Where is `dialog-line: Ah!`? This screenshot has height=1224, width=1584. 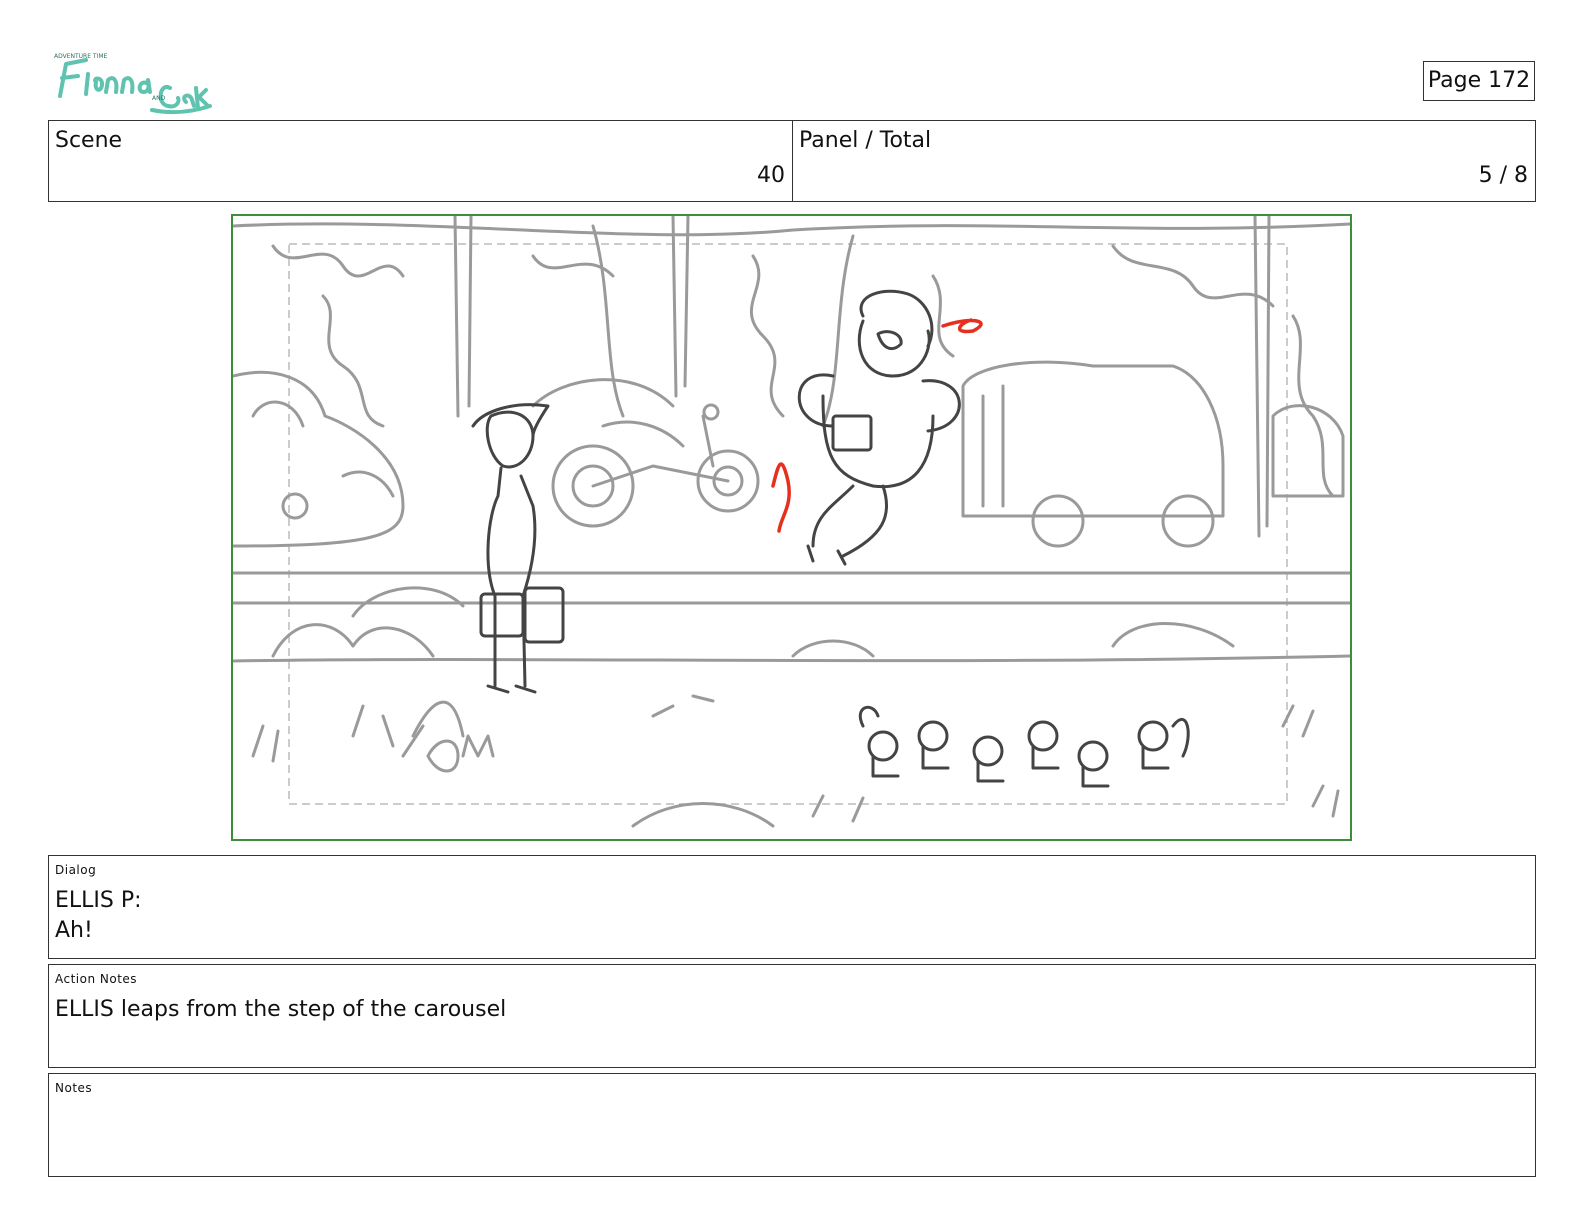
dialog-line: Ah! is located at coordinates (74, 930).